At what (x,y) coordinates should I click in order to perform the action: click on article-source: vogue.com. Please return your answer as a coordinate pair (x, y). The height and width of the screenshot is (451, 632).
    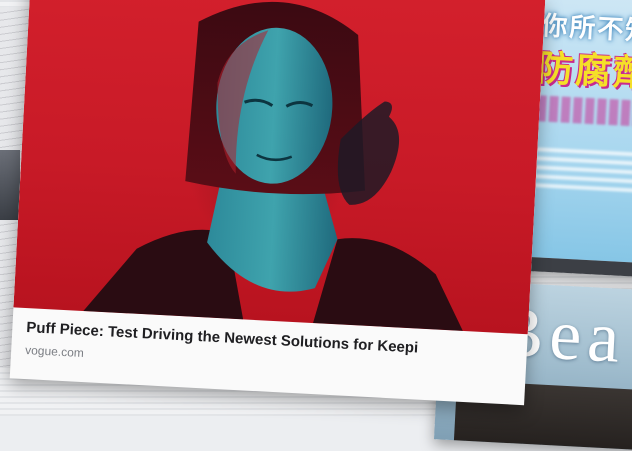
    Looking at the image, I should click on (54, 351).